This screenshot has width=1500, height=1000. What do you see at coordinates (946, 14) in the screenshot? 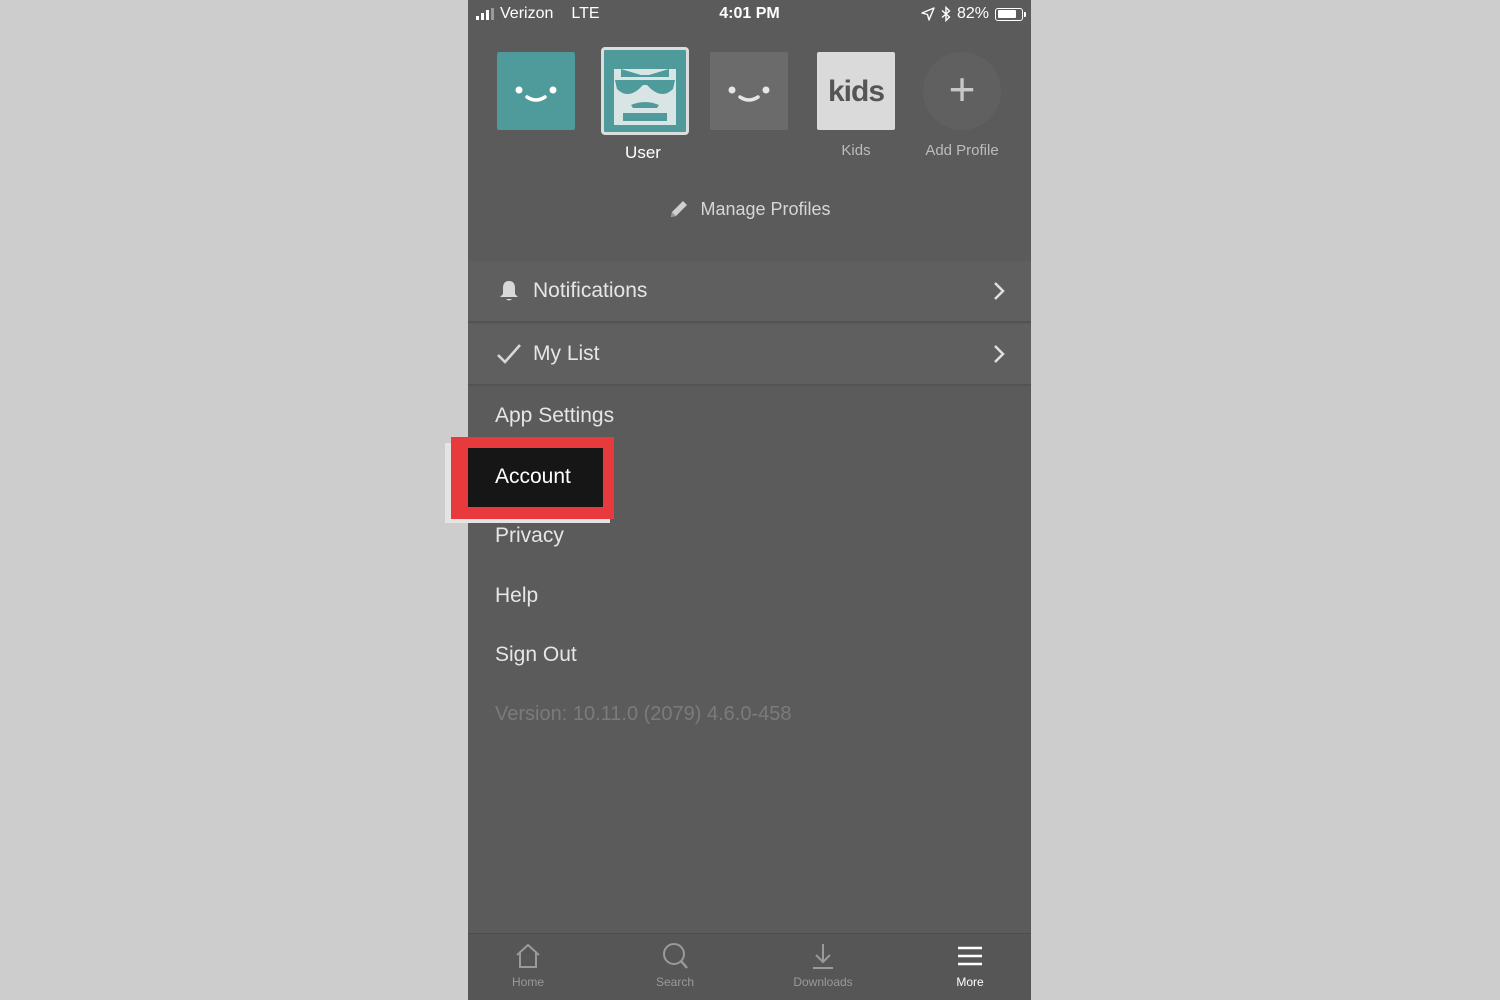
I see `bluetooth-icon` at bounding box center [946, 14].